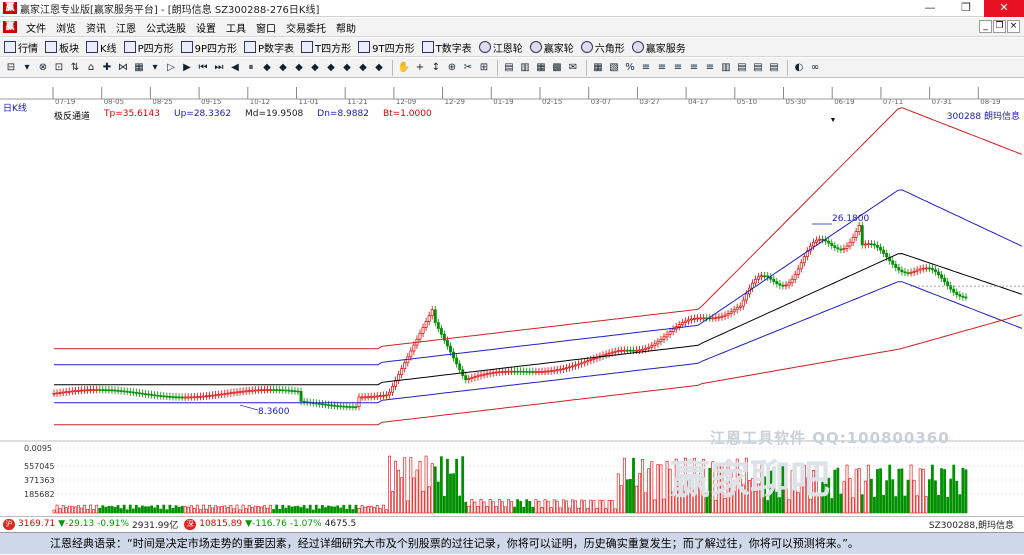 The height and width of the screenshot is (555, 1024). Describe the element at coordinates (758, 68) in the screenshot. I see `tool-icon-48: ▤` at that location.